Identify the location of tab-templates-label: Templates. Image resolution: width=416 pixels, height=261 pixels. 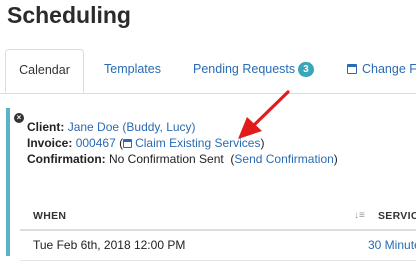
(132, 69).